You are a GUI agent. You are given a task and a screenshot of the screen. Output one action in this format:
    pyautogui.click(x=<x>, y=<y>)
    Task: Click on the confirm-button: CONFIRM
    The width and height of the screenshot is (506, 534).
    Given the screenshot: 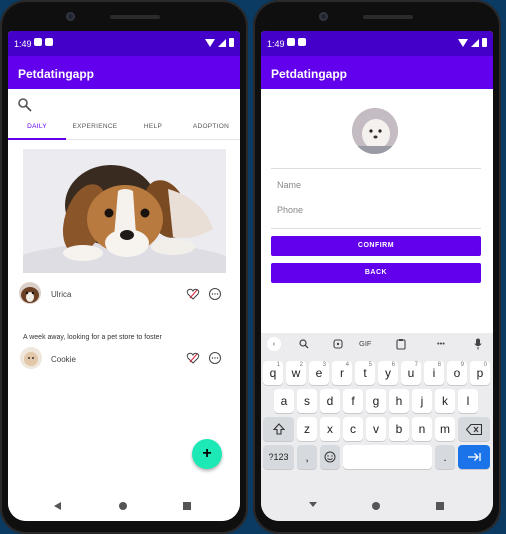 What is the action you would take?
    pyautogui.click(x=376, y=246)
    